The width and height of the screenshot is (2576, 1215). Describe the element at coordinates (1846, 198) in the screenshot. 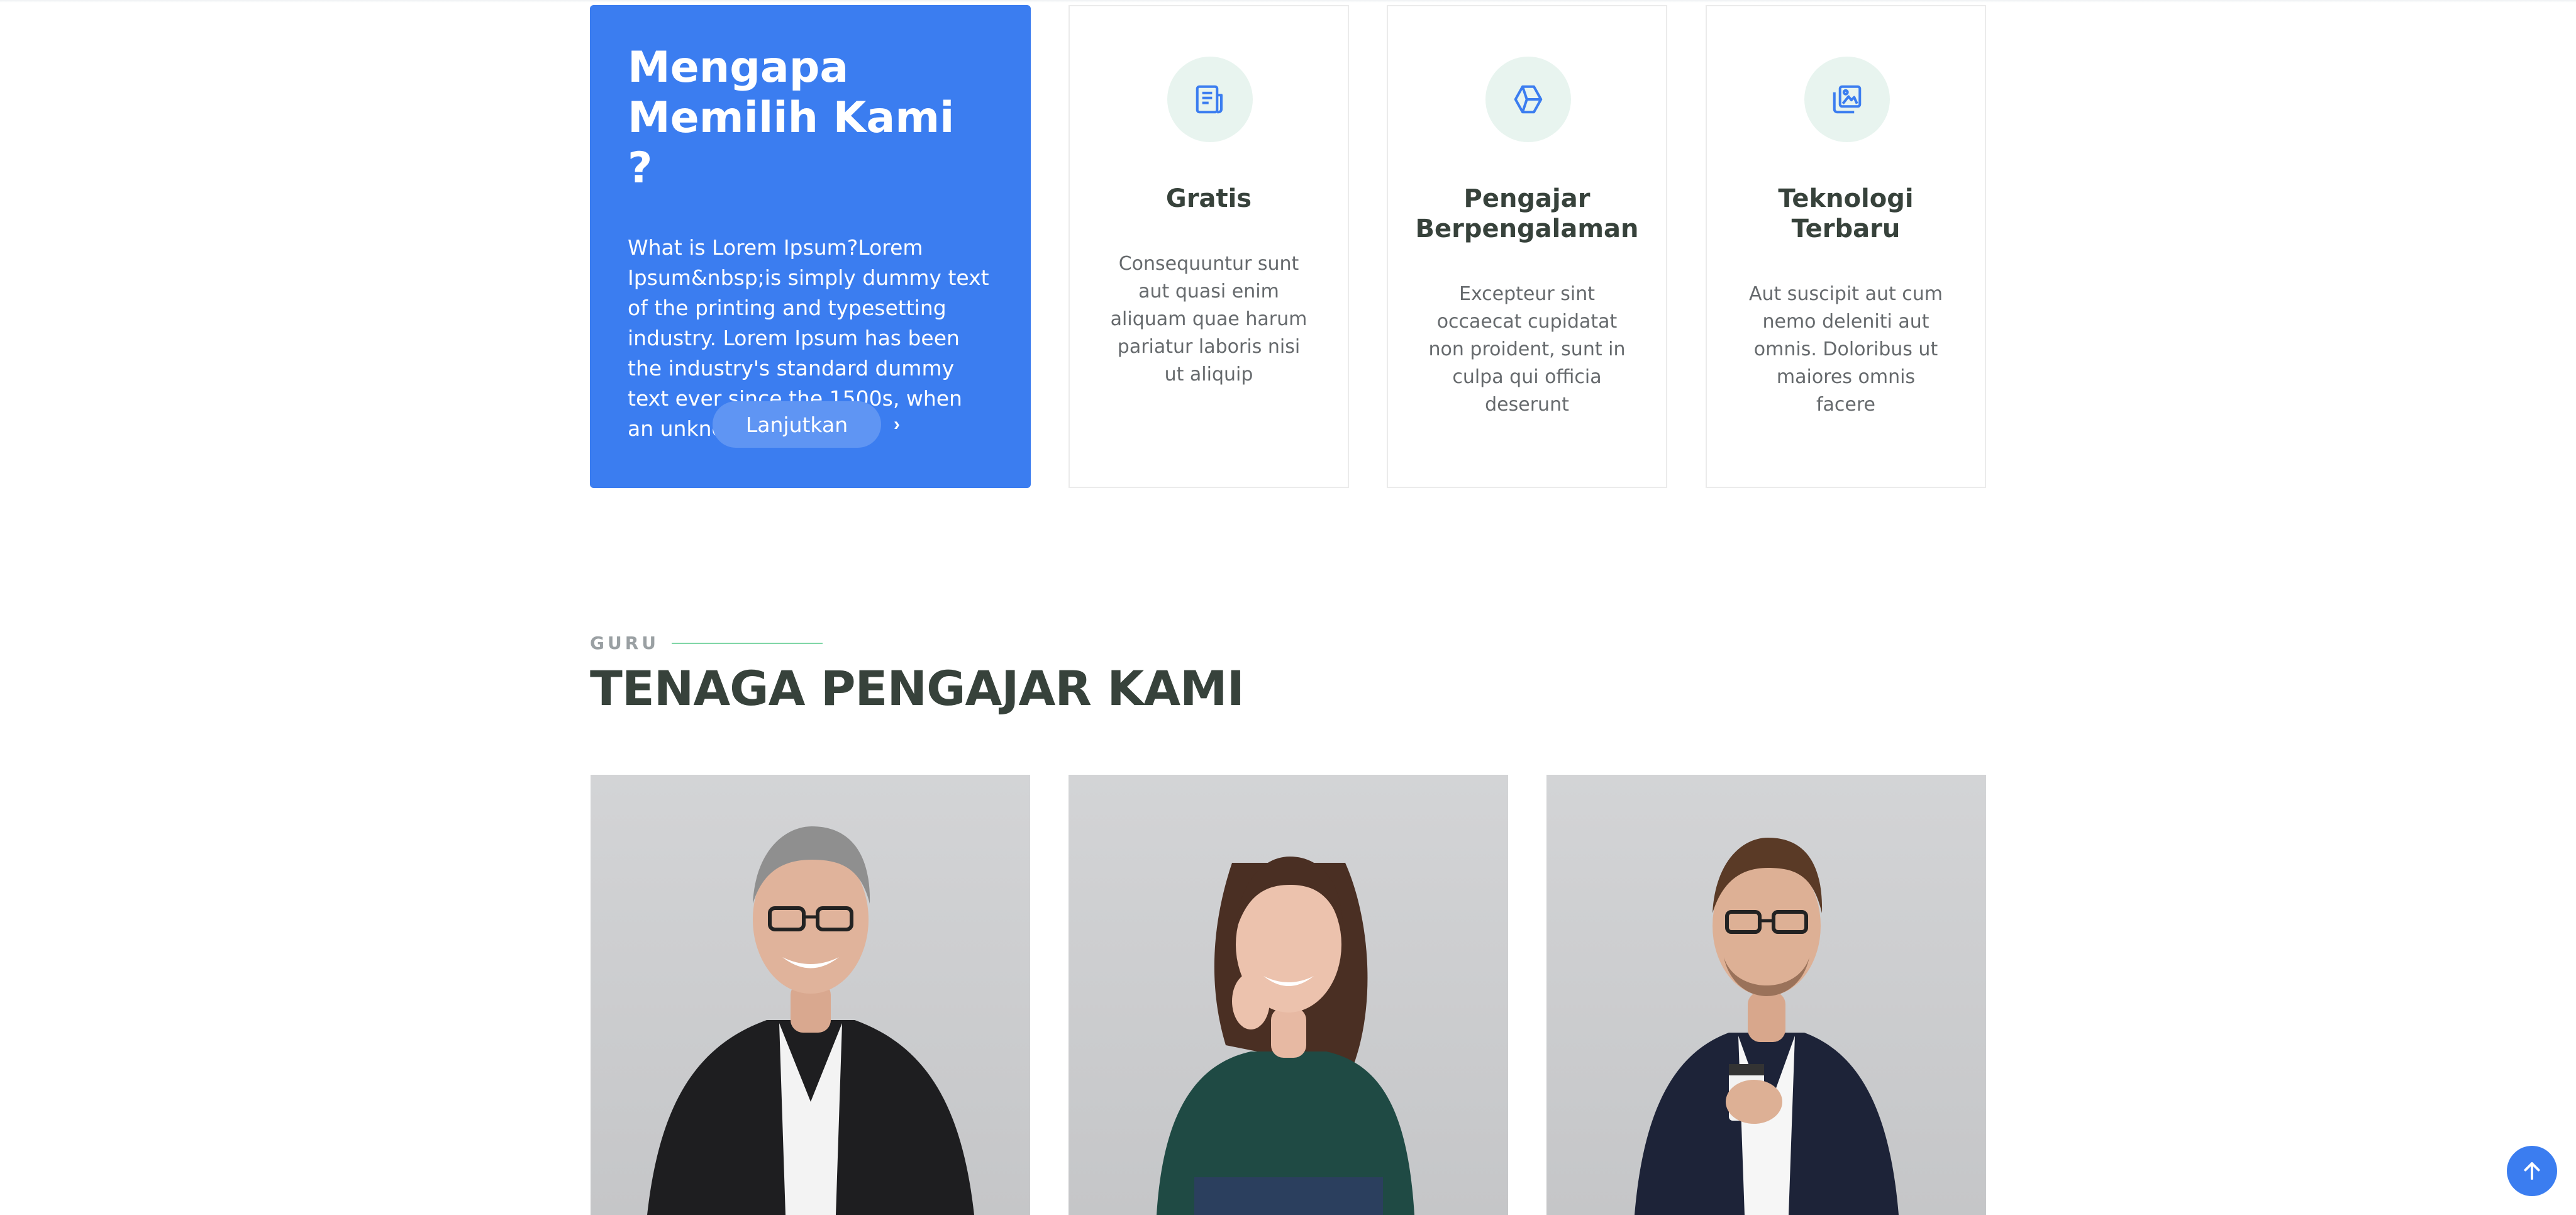

I see `feature-title-line1: Teknologi` at that location.